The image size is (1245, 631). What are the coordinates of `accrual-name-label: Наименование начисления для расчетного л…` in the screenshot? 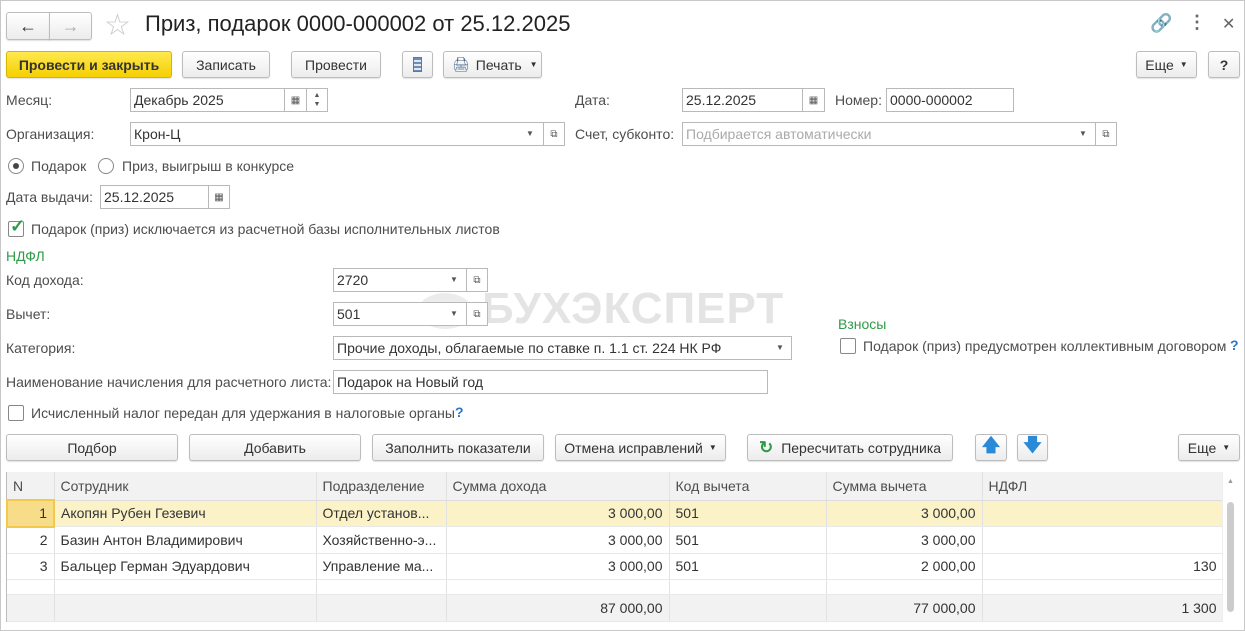 It's located at (169, 382).